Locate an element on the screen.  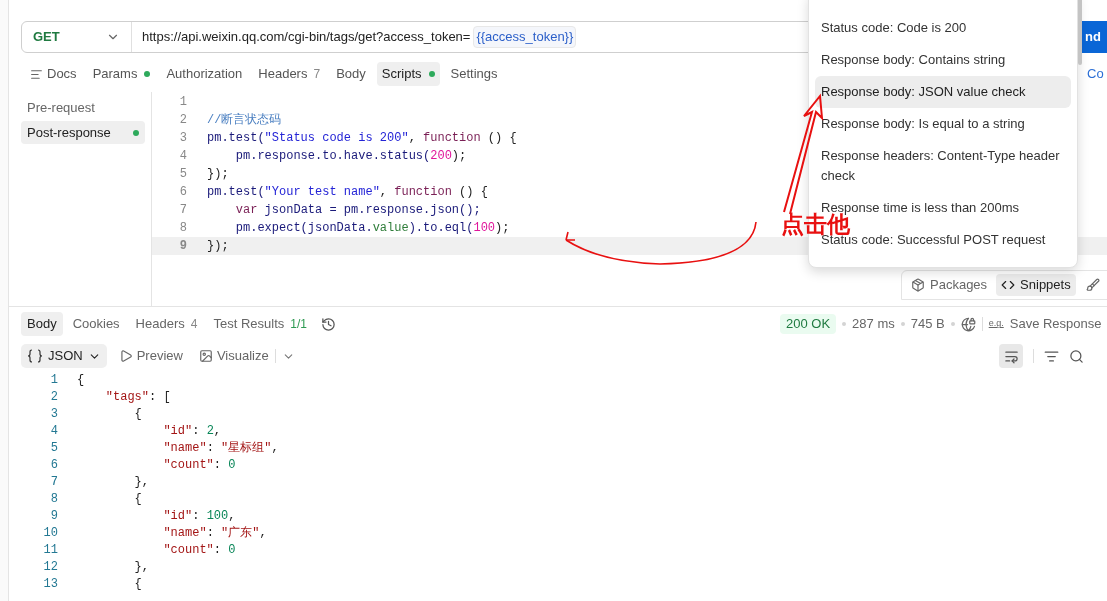
request-tab: Params is located at coordinates (121, 74).